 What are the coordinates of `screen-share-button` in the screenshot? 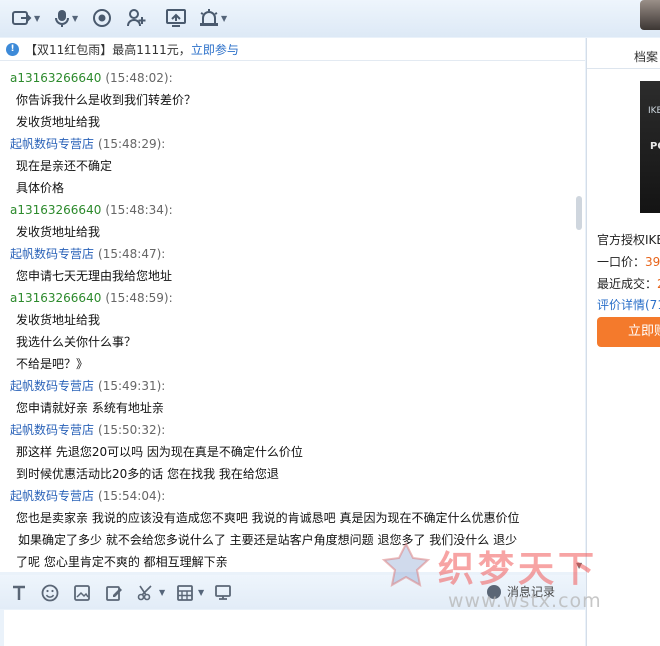 It's located at (176, 18).